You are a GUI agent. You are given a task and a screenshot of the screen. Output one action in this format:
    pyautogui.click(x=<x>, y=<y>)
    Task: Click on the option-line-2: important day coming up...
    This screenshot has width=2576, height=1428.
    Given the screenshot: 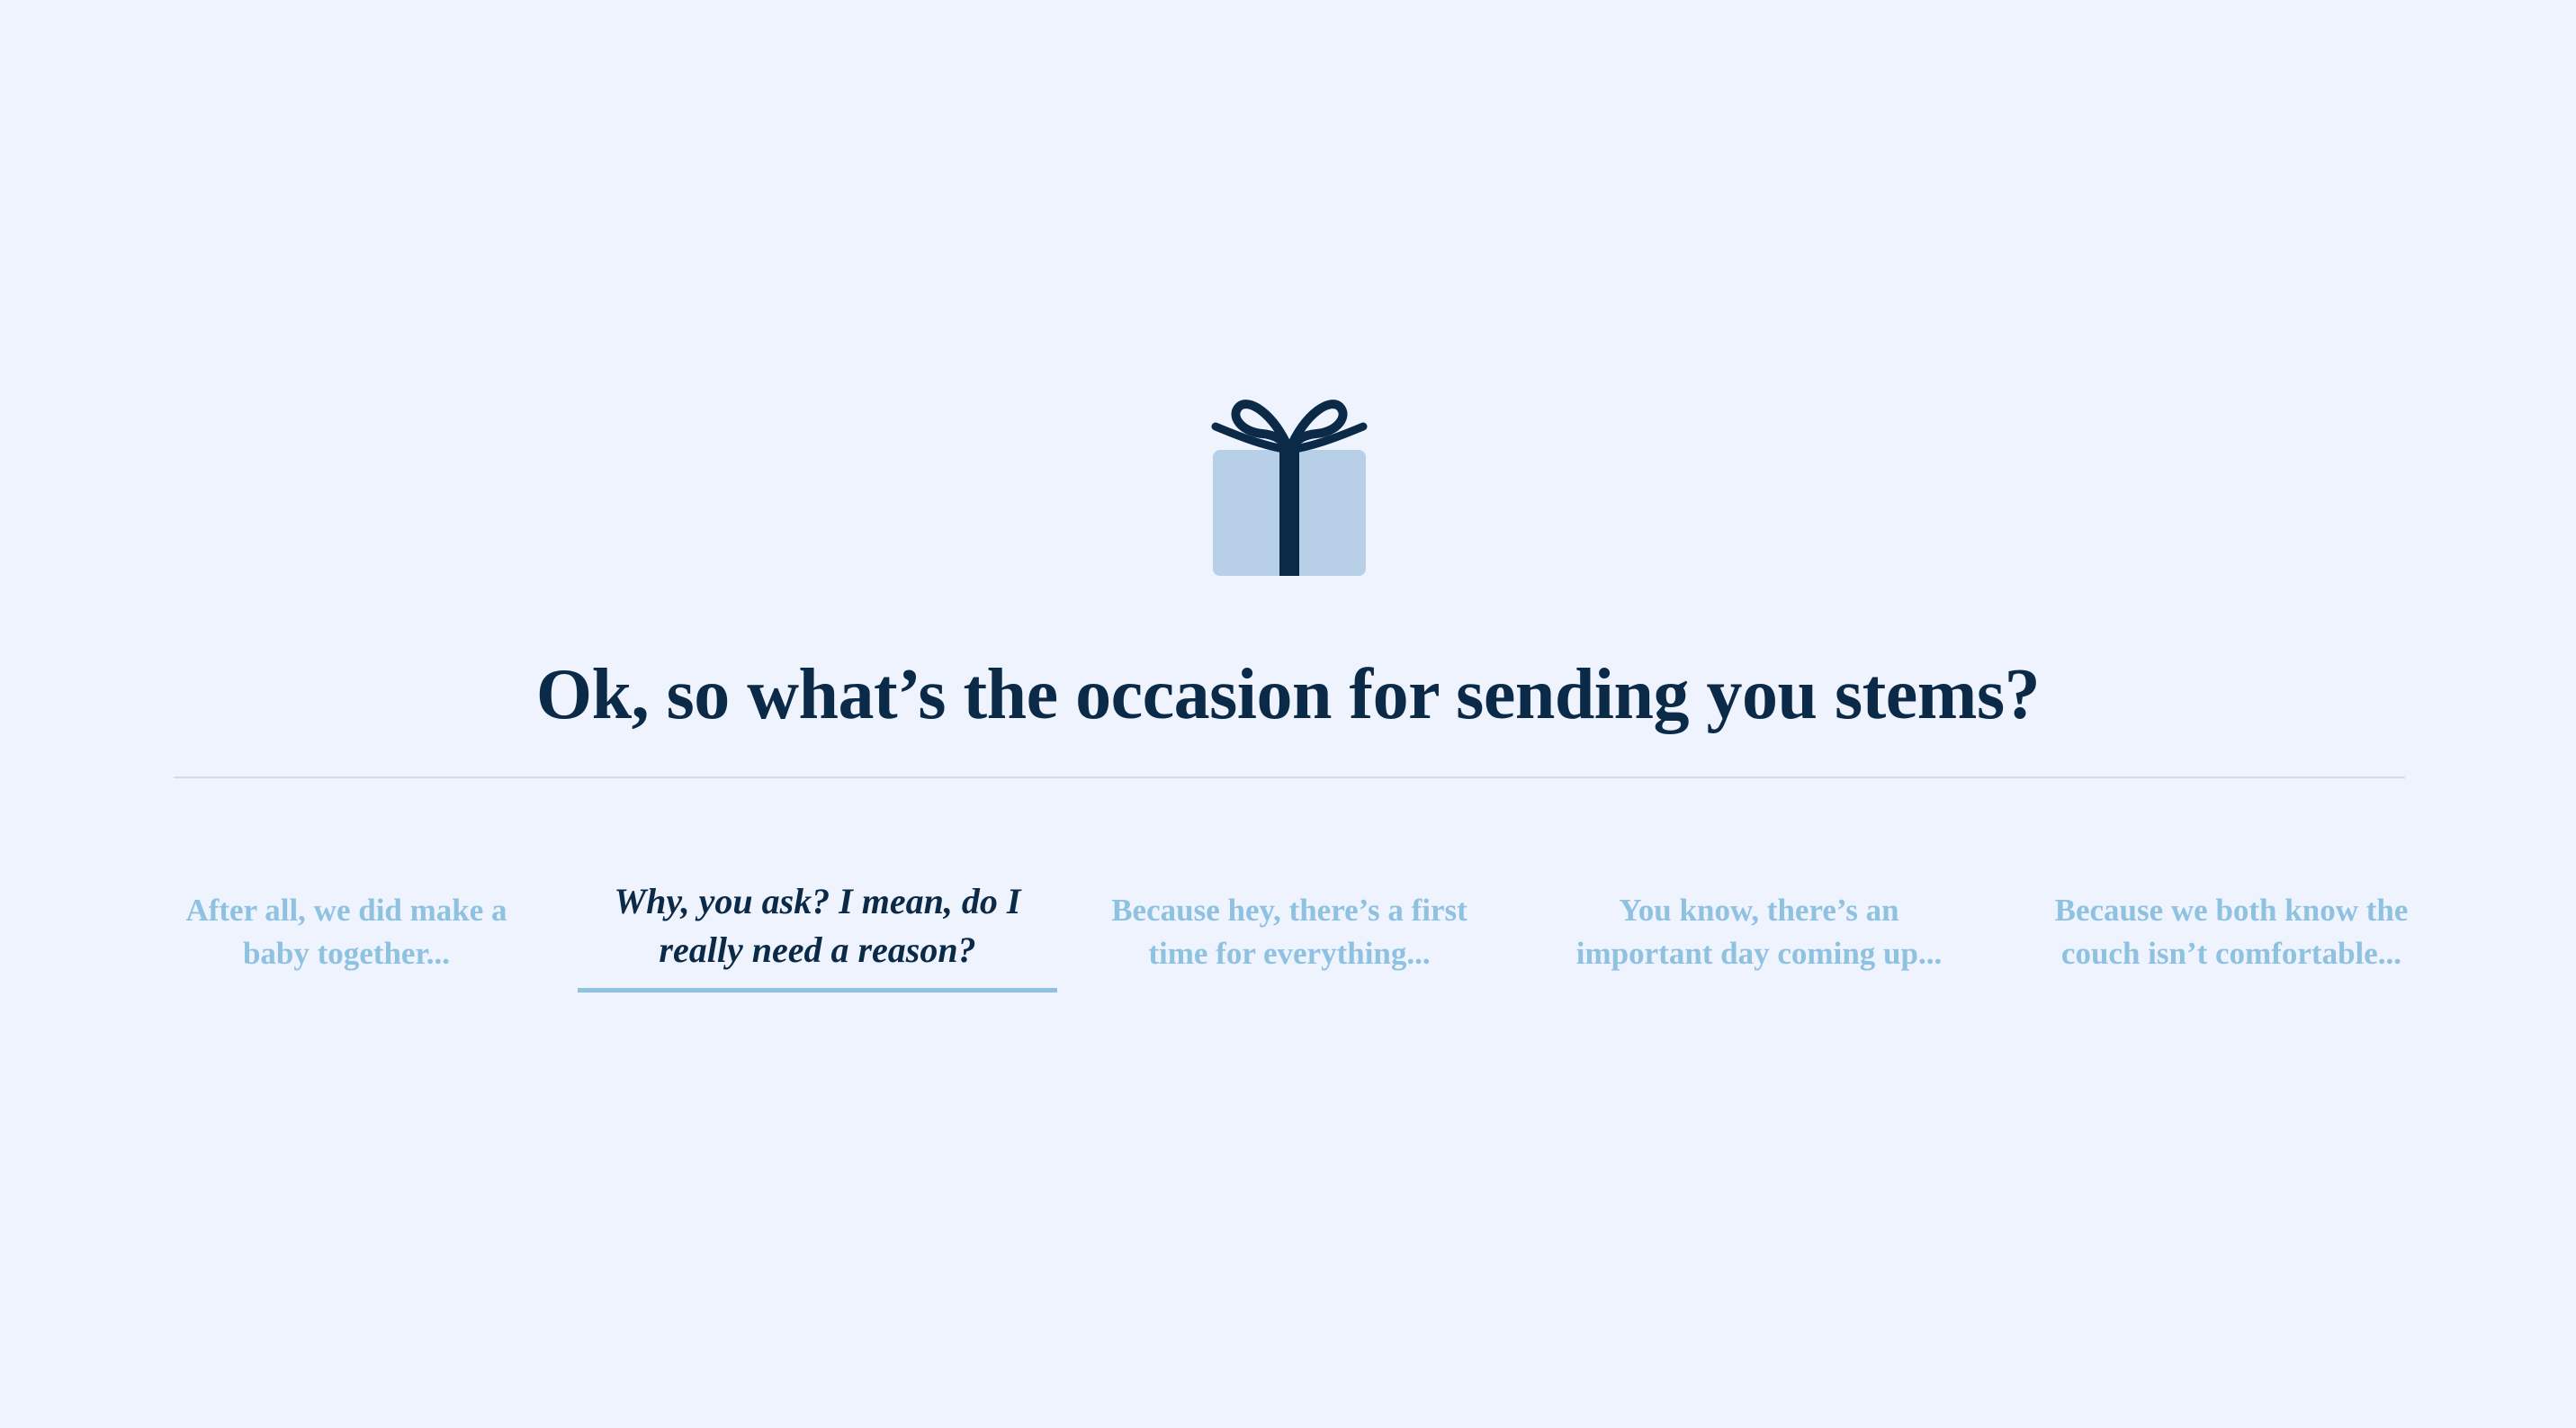 What is the action you would take?
    pyautogui.click(x=1759, y=954)
    